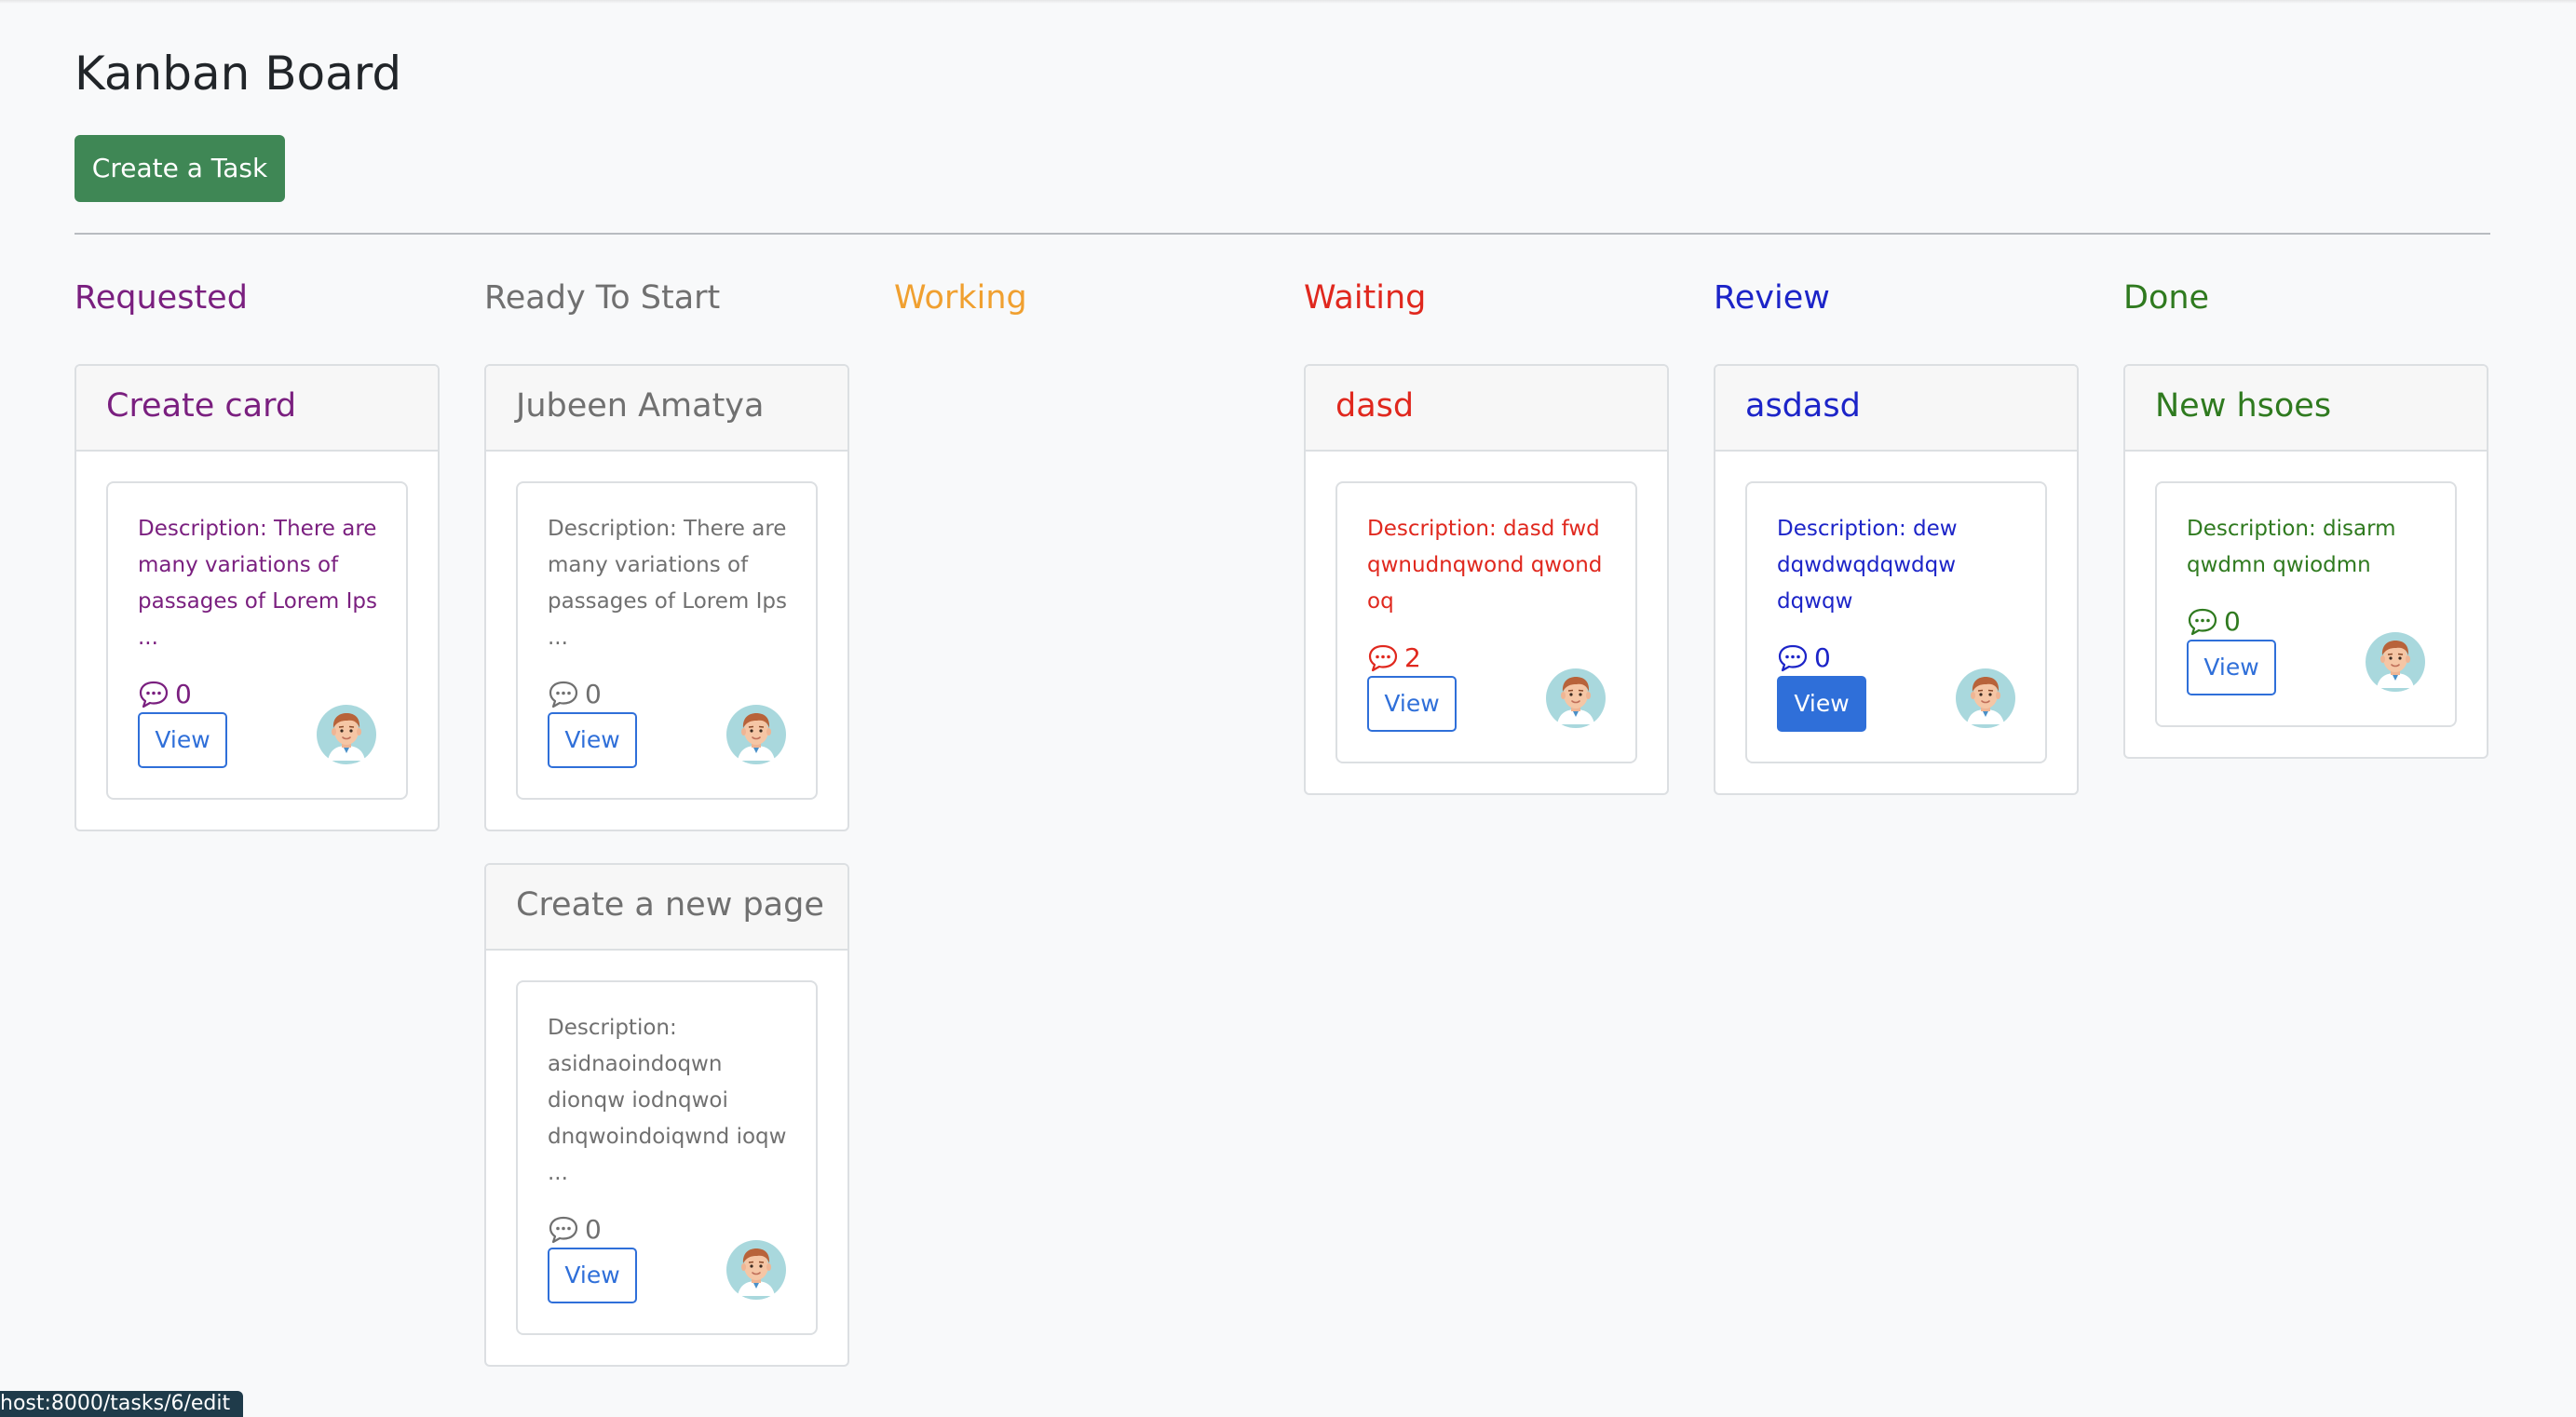  I want to click on task-body: Description: dew dqwdwqdqwdqw dqwqw 0 View, so click(1896, 622).